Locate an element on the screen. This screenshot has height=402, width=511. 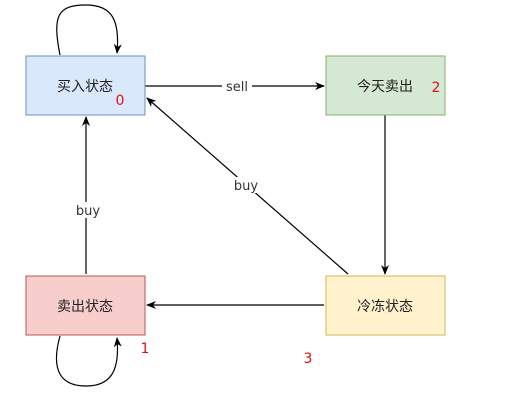
state-node-sell: 卖出状态 1 is located at coordinates (87, 316).